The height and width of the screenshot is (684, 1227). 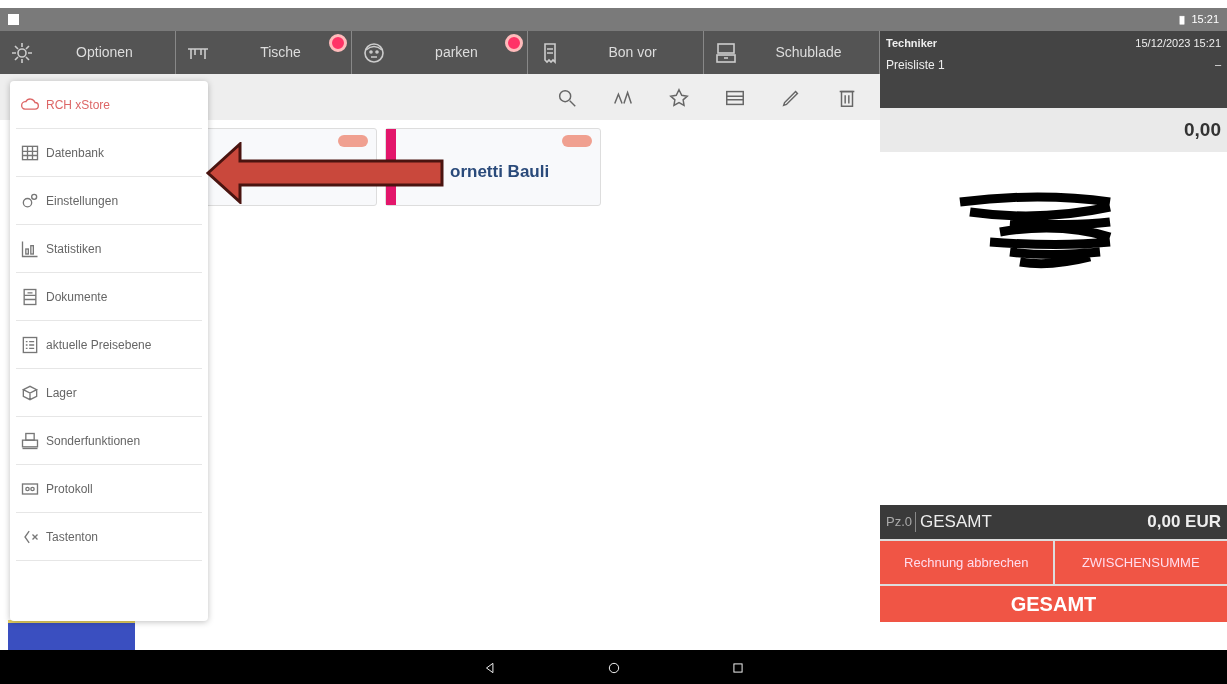 What do you see at coordinates (374, 52) in the screenshot?
I see `face-icon` at bounding box center [374, 52].